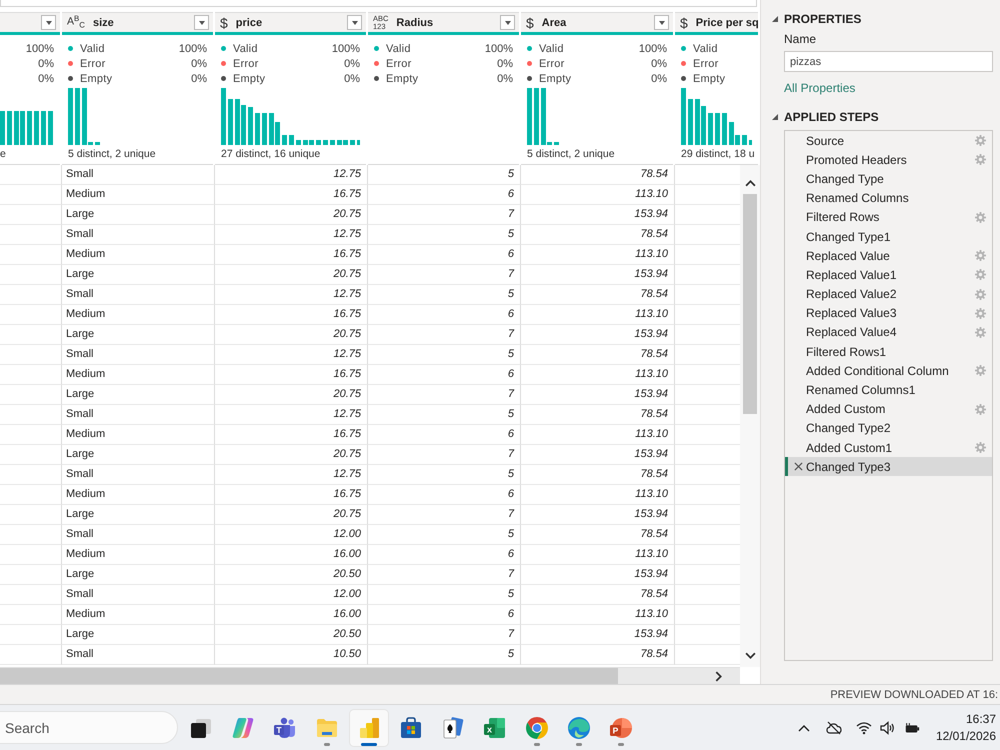 This screenshot has height=750, width=1000. I want to click on caret-icon, so click(201, 22).